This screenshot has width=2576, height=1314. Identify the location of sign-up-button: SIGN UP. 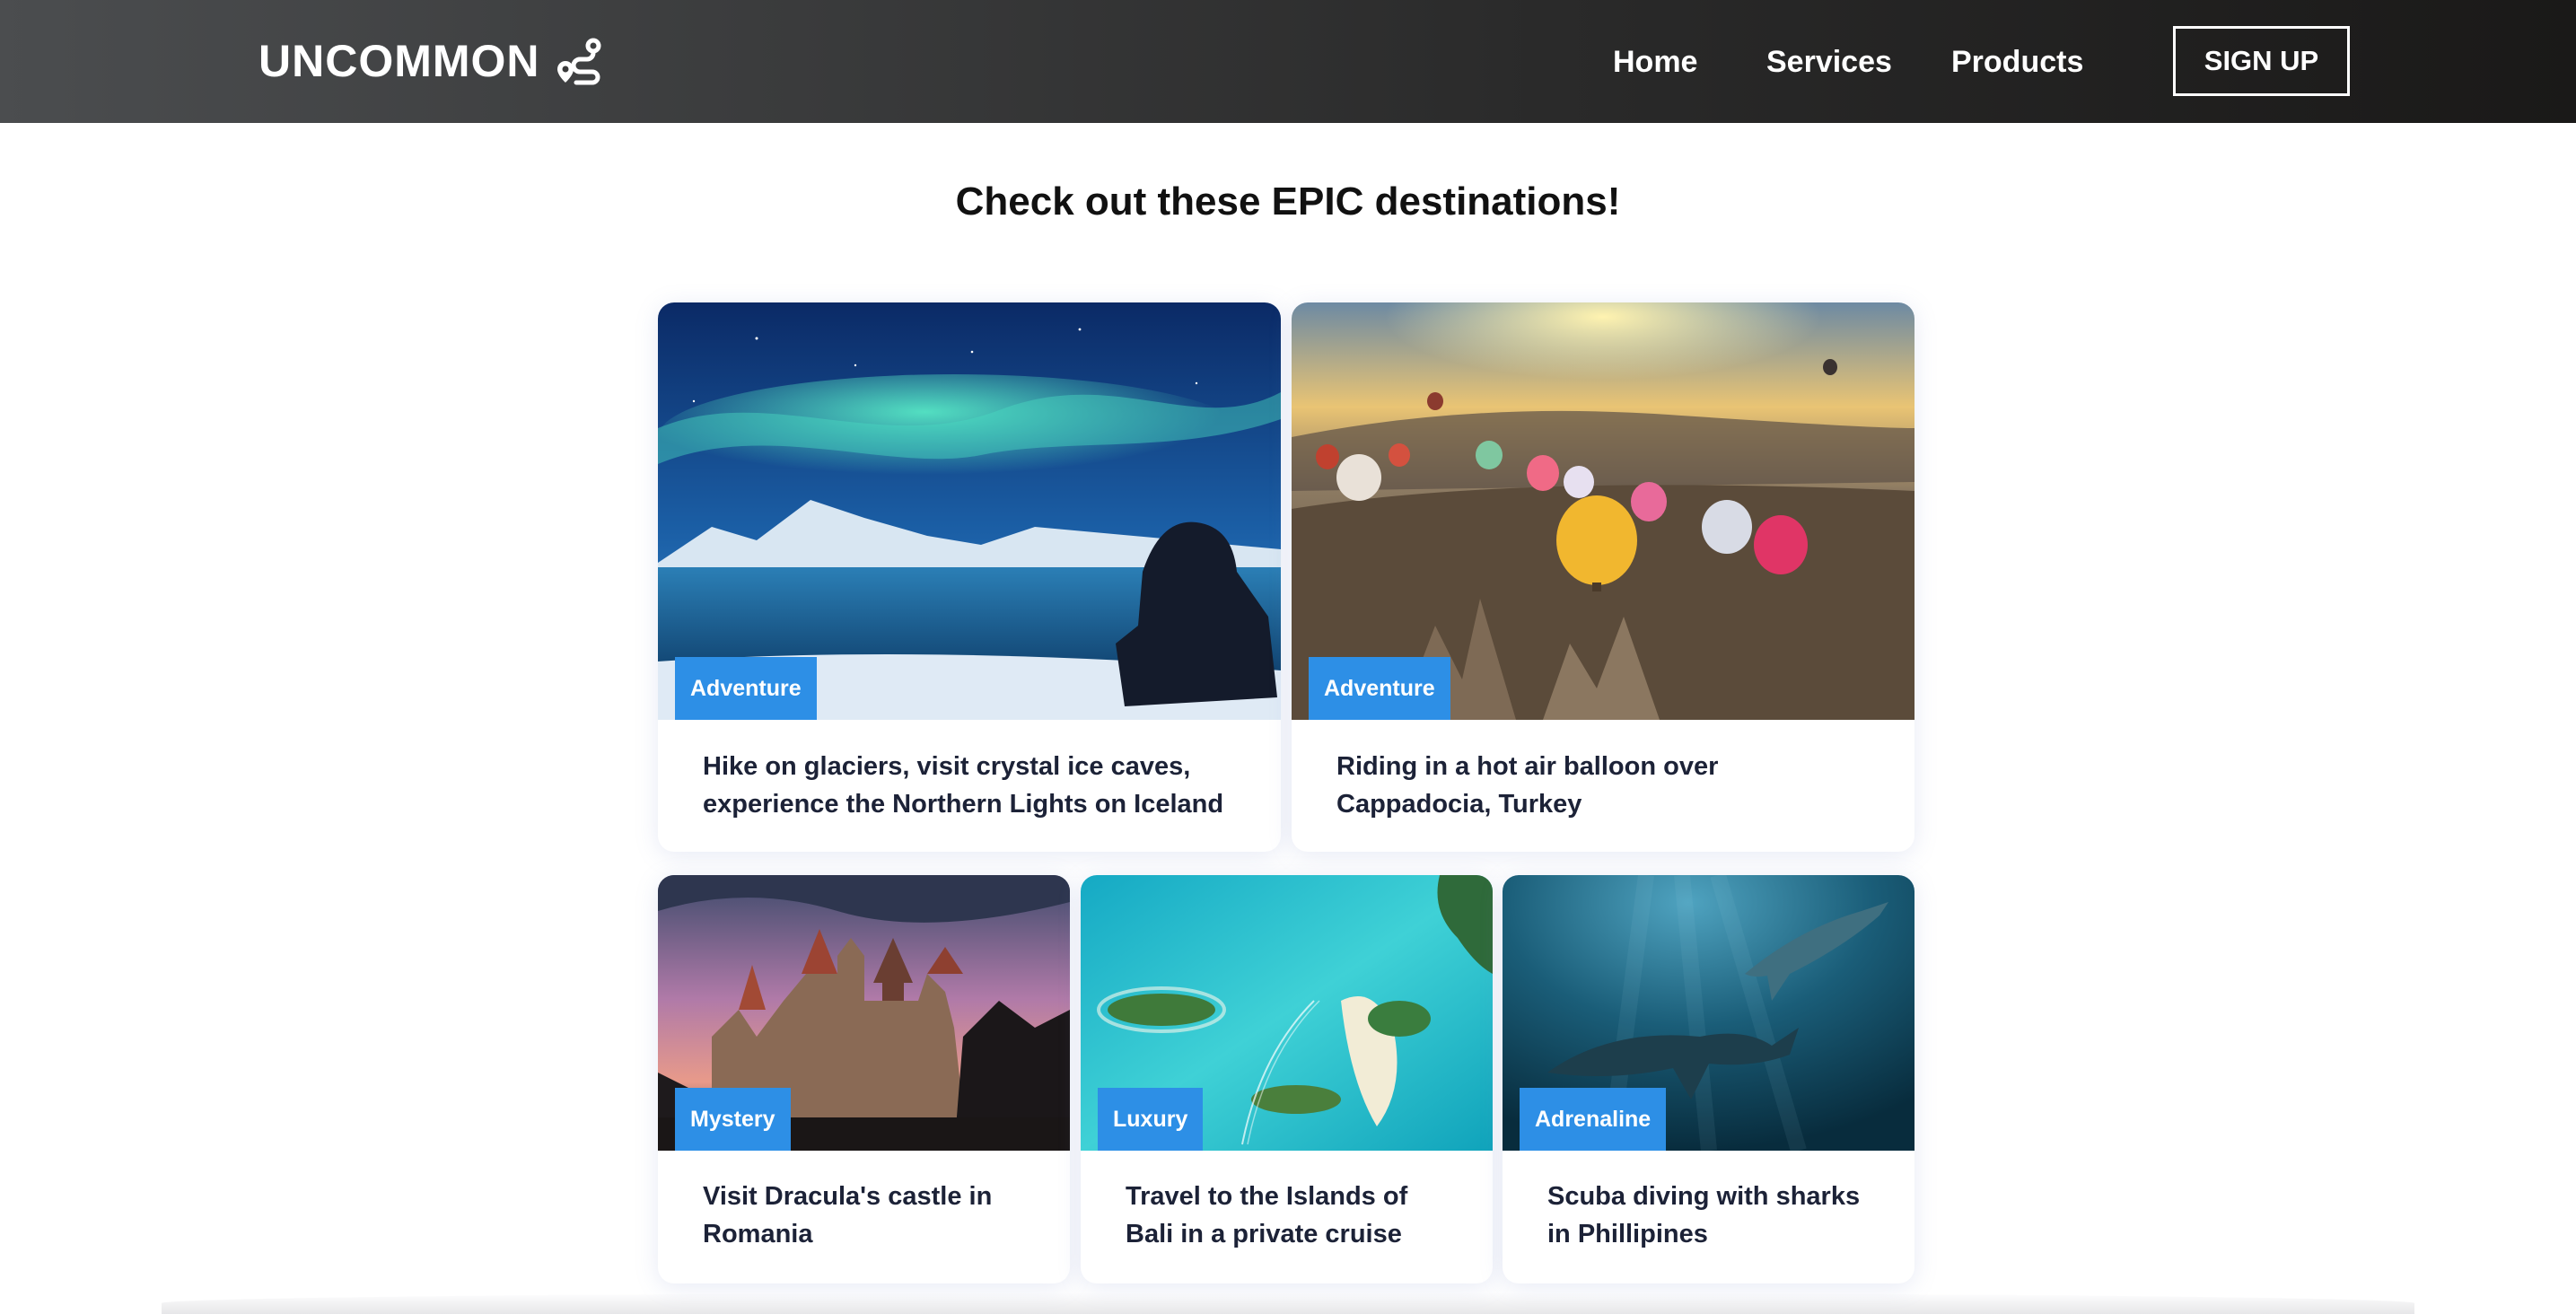
(2261, 61).